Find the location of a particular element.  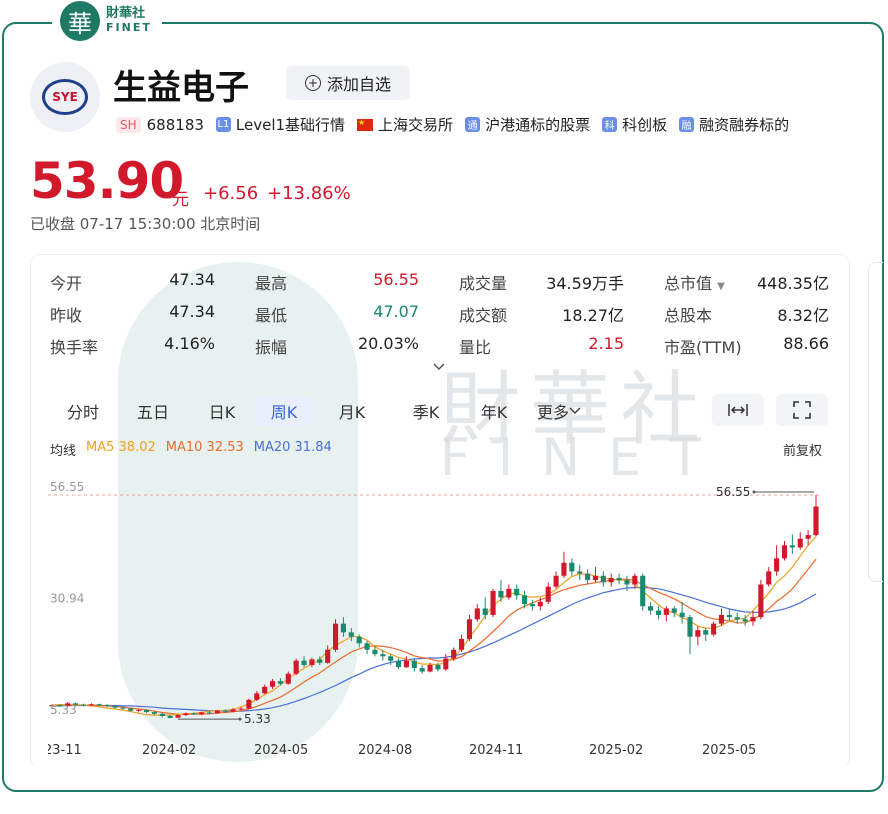

fullscreen-button is located at coordinates (802, 410).